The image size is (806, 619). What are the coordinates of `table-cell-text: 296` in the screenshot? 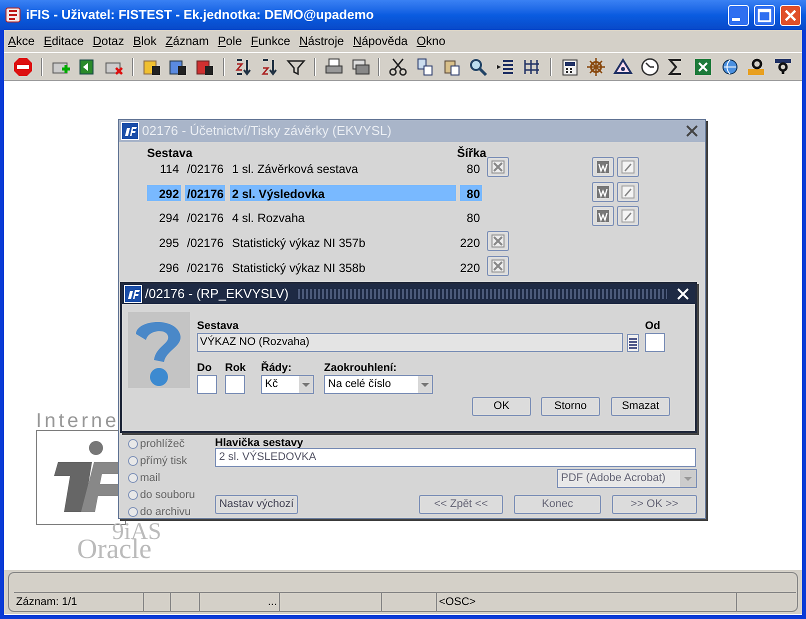 It's located at (169, 267).